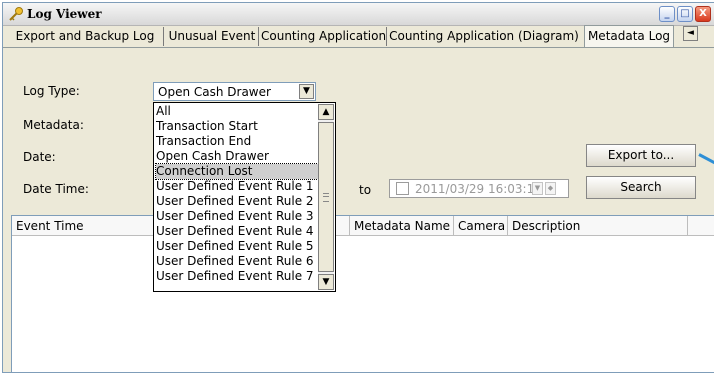 The width and height of the screenshot is (714, 373). I want to click on dropdown-option-highlighted: Connection Lost, so click(237, 171).